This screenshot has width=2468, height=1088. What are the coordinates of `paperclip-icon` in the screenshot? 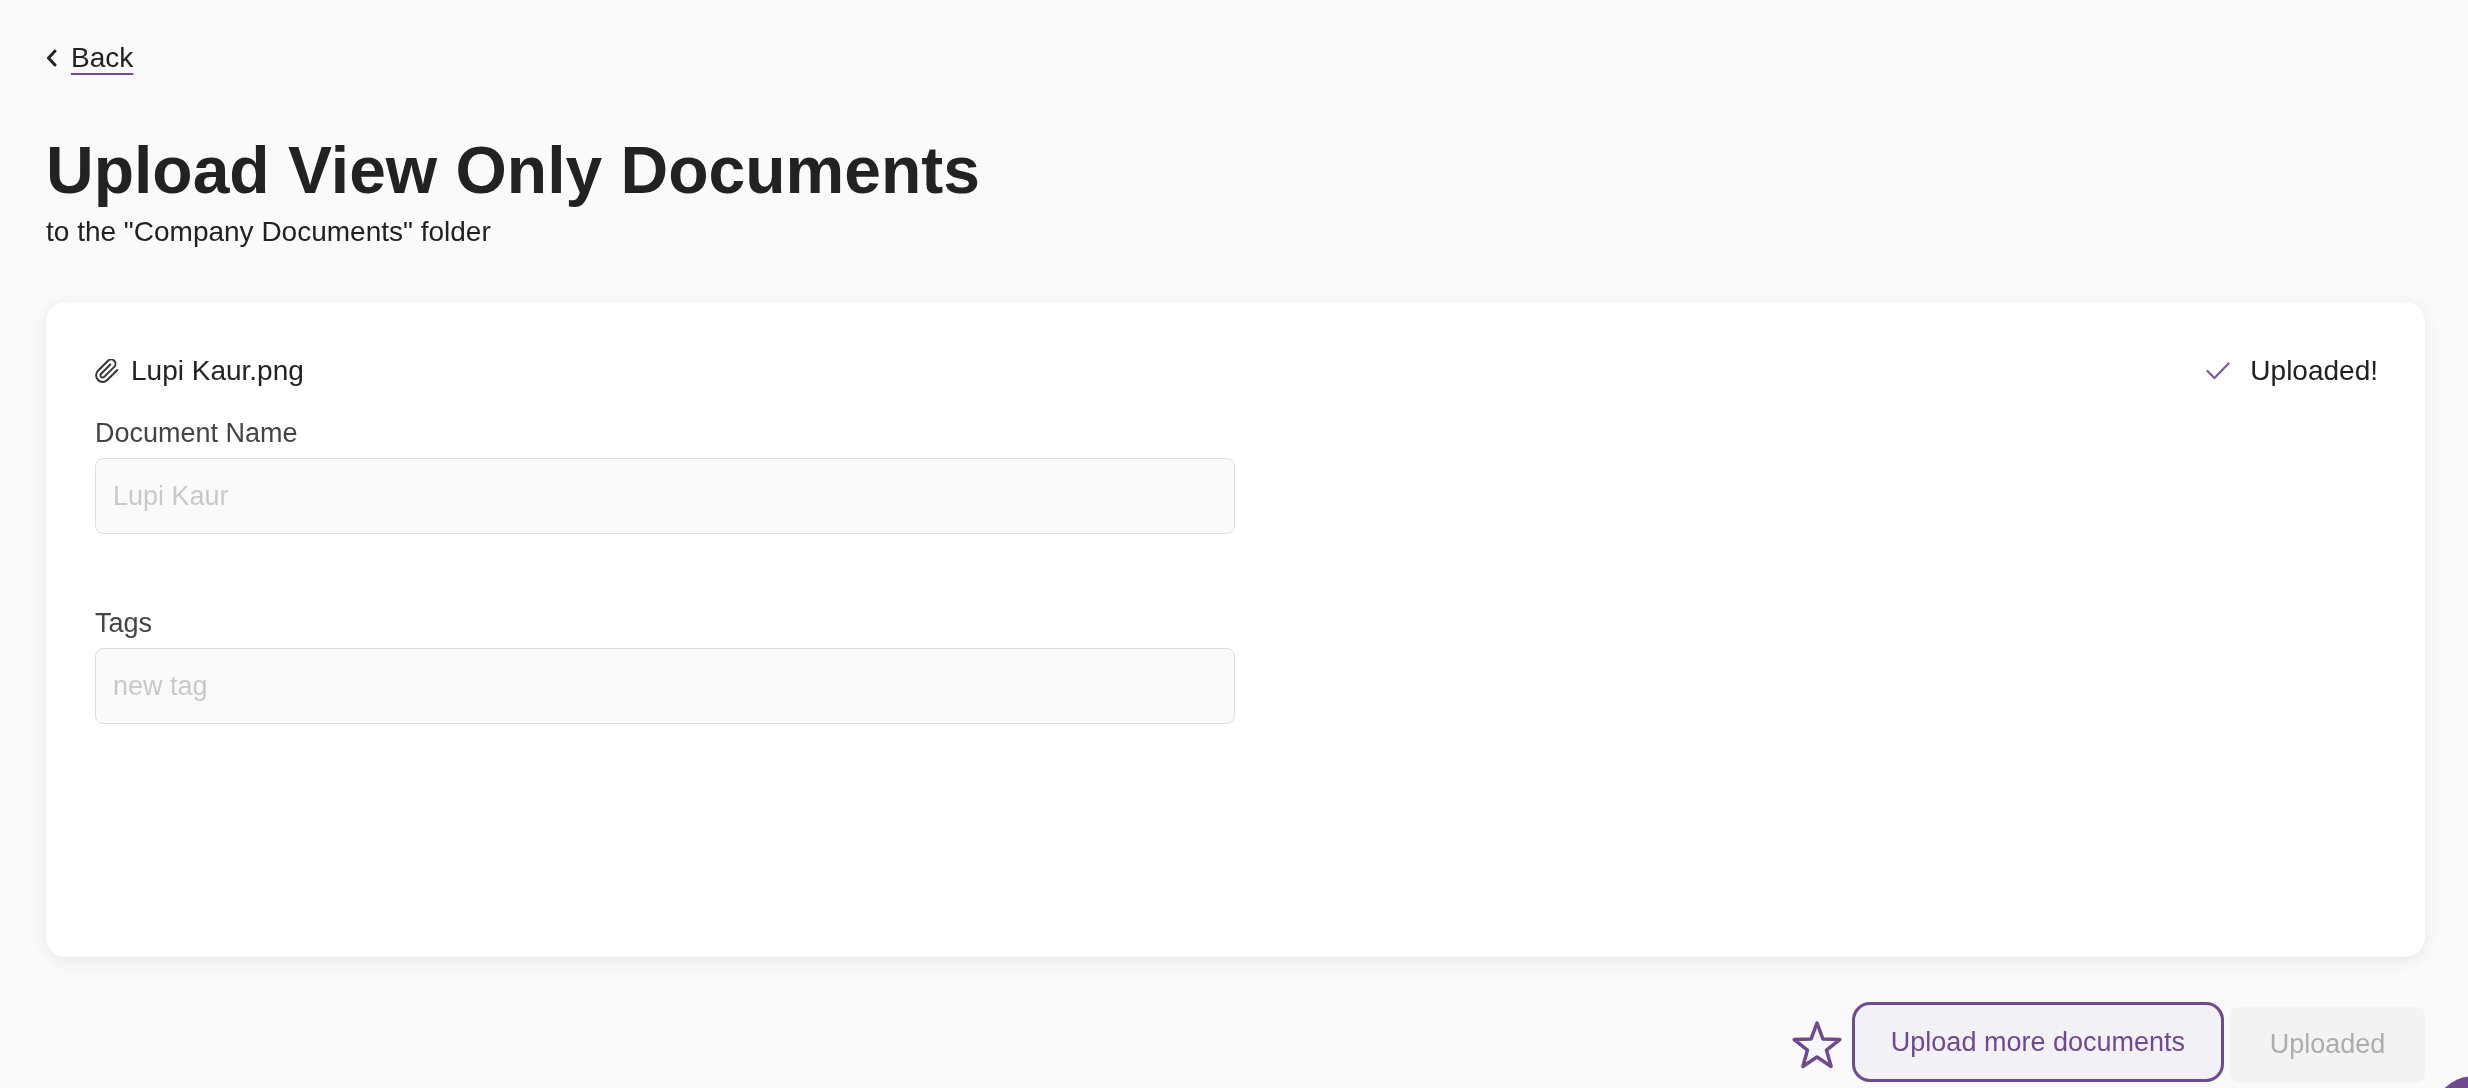 It's located at (107, 371).